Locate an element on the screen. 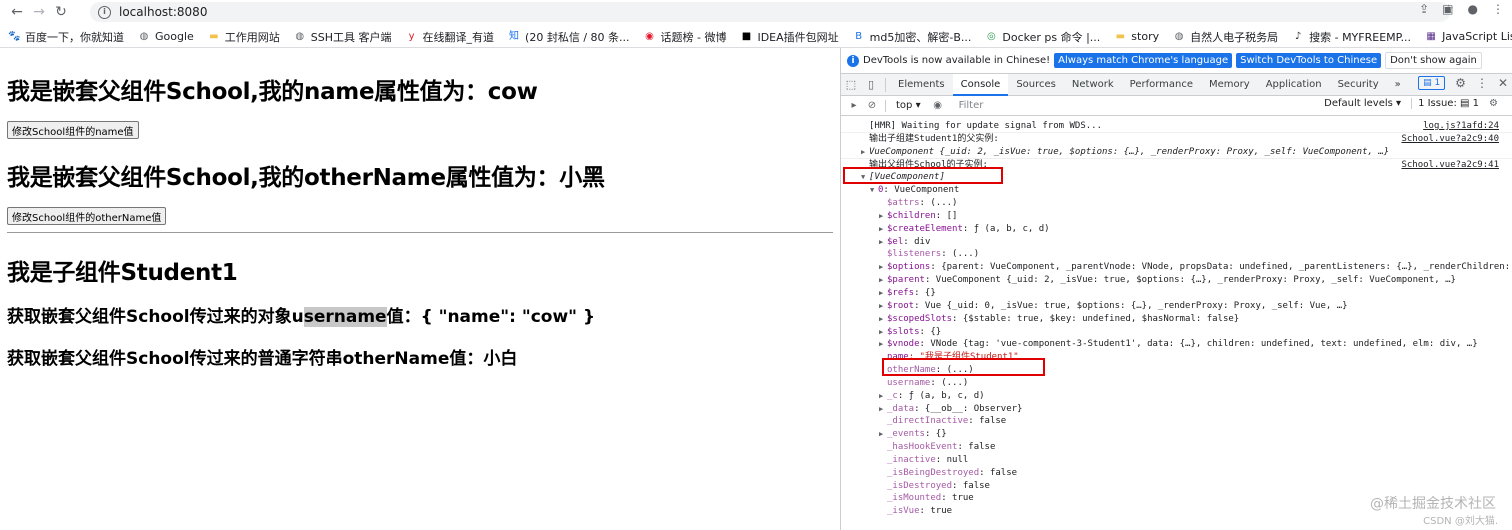  bookmark-item: ◍ Google is located at coordinates (166, 36).